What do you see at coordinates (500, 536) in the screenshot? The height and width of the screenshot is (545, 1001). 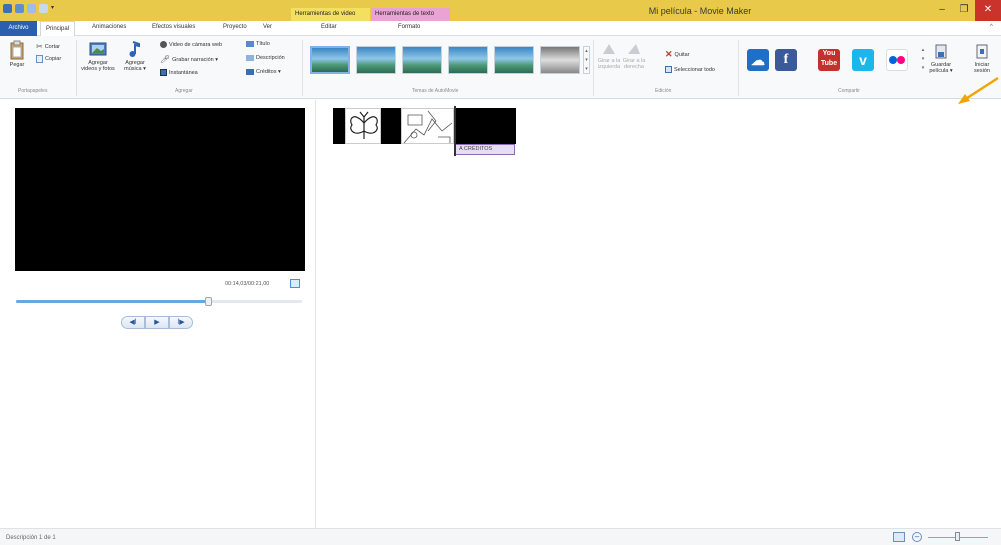 I see `status-bar: Descripción 1 de 1 –` at bounding box center [500, 536].